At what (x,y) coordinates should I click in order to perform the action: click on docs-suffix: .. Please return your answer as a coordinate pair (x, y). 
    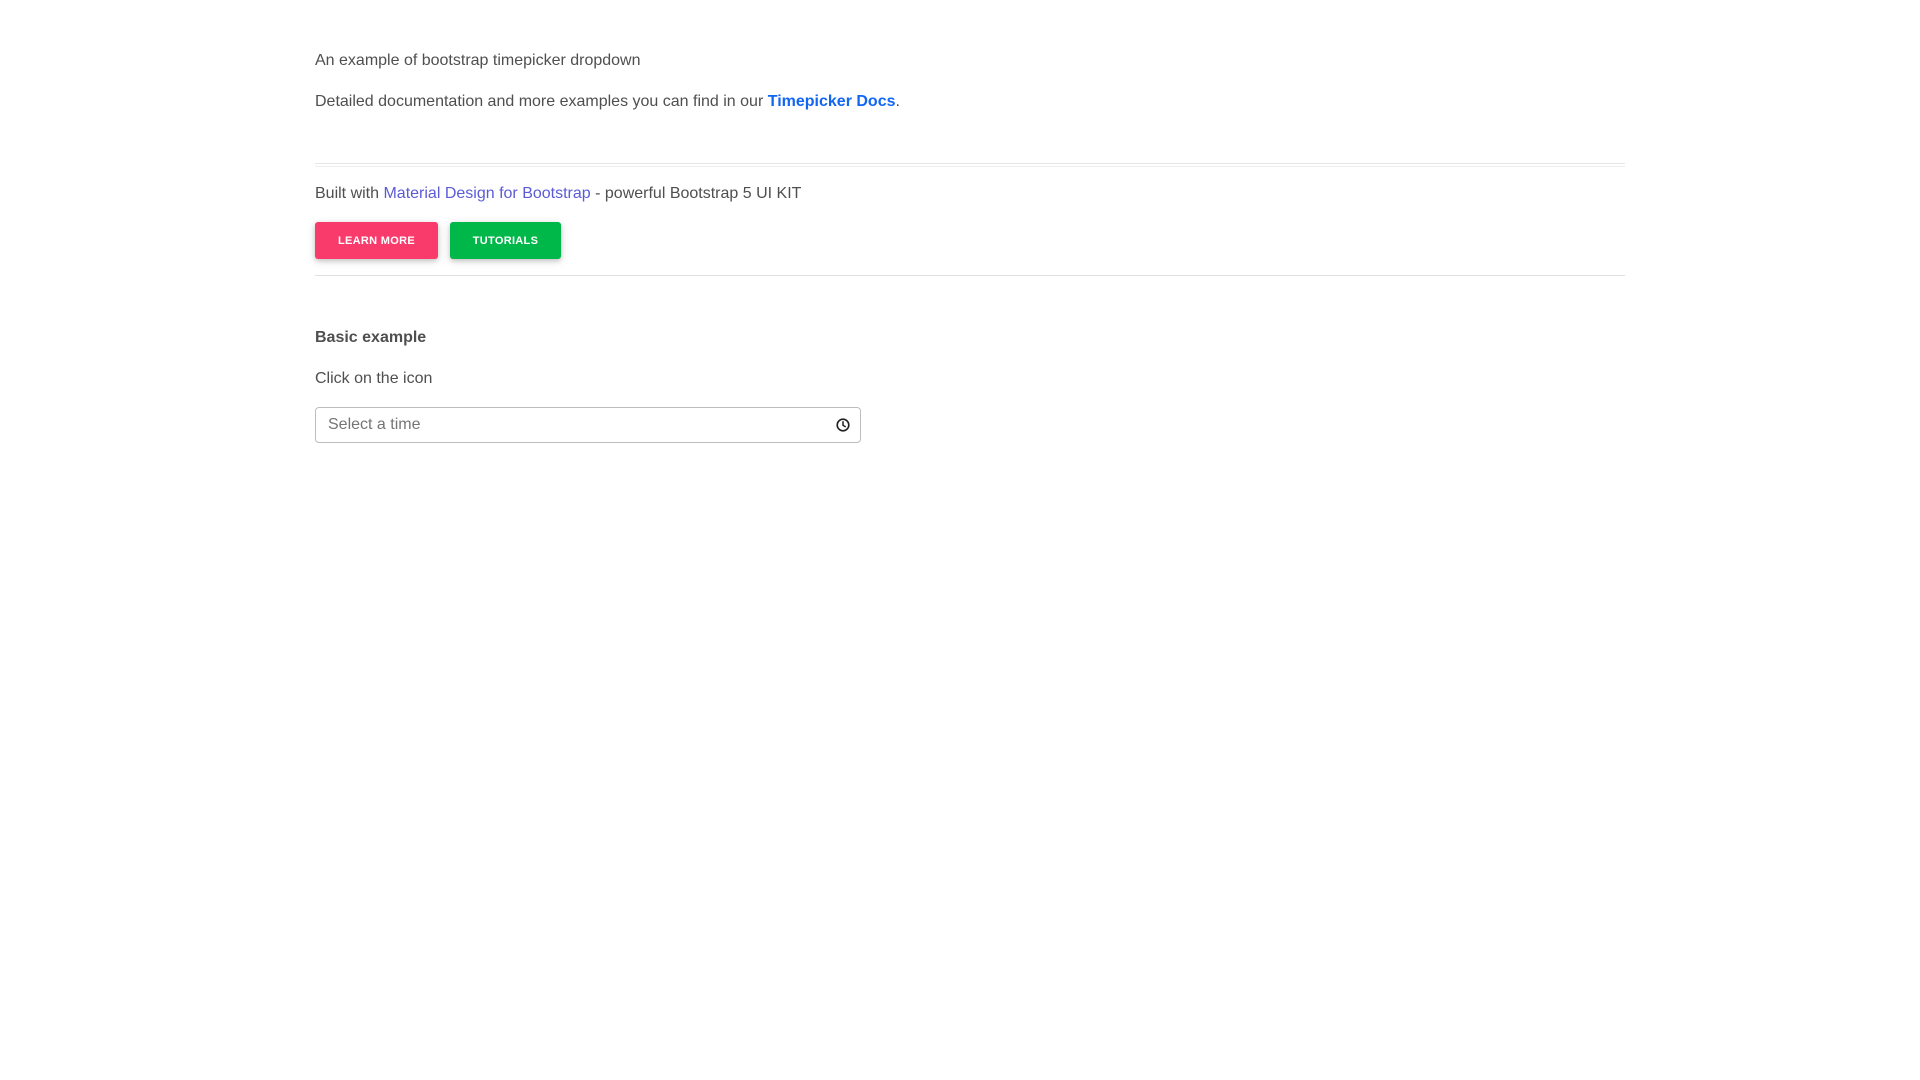
    Looking at the image, I should click on (897, 101).